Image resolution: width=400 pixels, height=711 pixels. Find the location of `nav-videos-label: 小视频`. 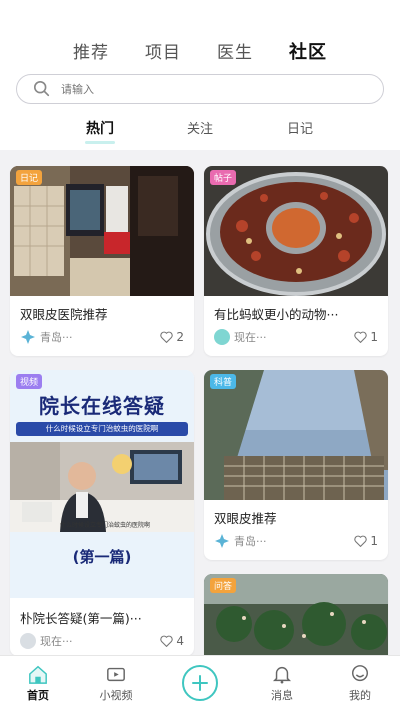

nav-videos-label: 小视频 is located at coordinates (116, 695).